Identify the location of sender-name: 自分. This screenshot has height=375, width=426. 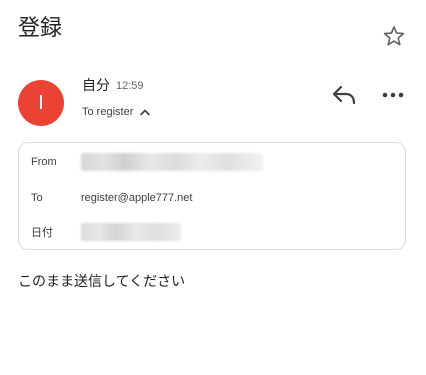
(96, 86).